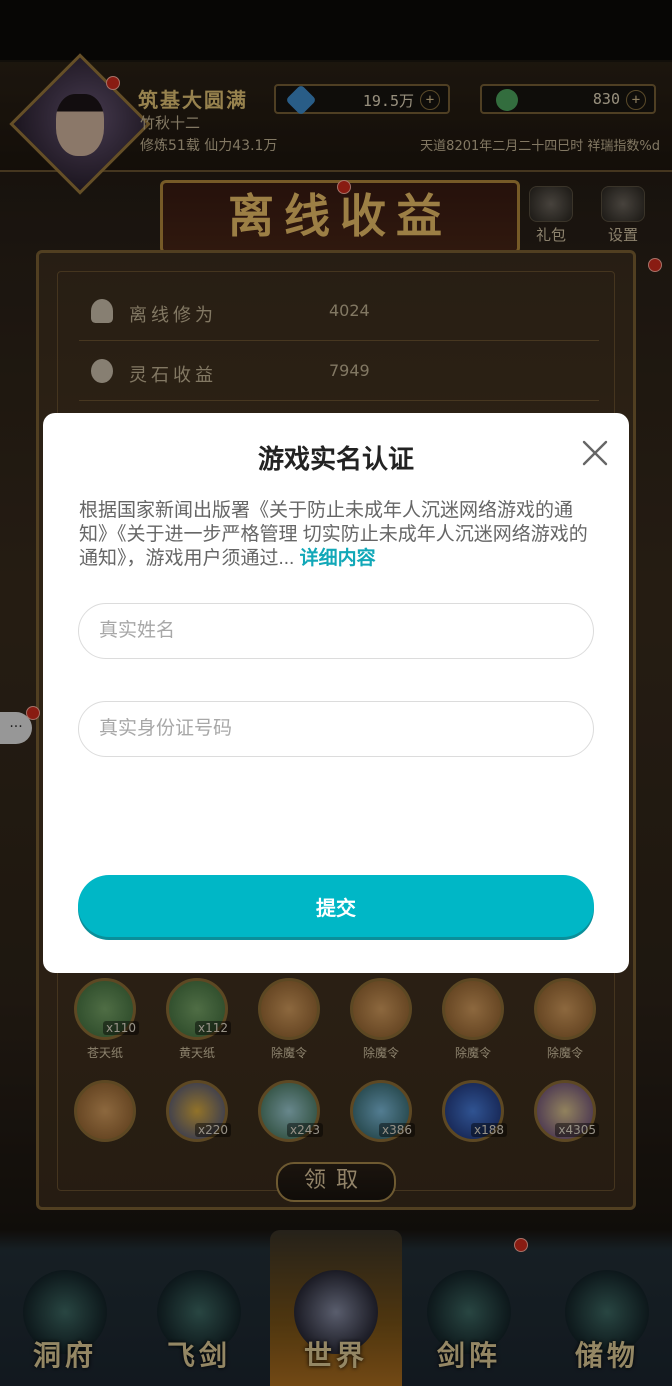  What do you see at coordinates (336, 906) in the screenshot?
I see `submit-button: 提交` at bounding box center [336, 906].